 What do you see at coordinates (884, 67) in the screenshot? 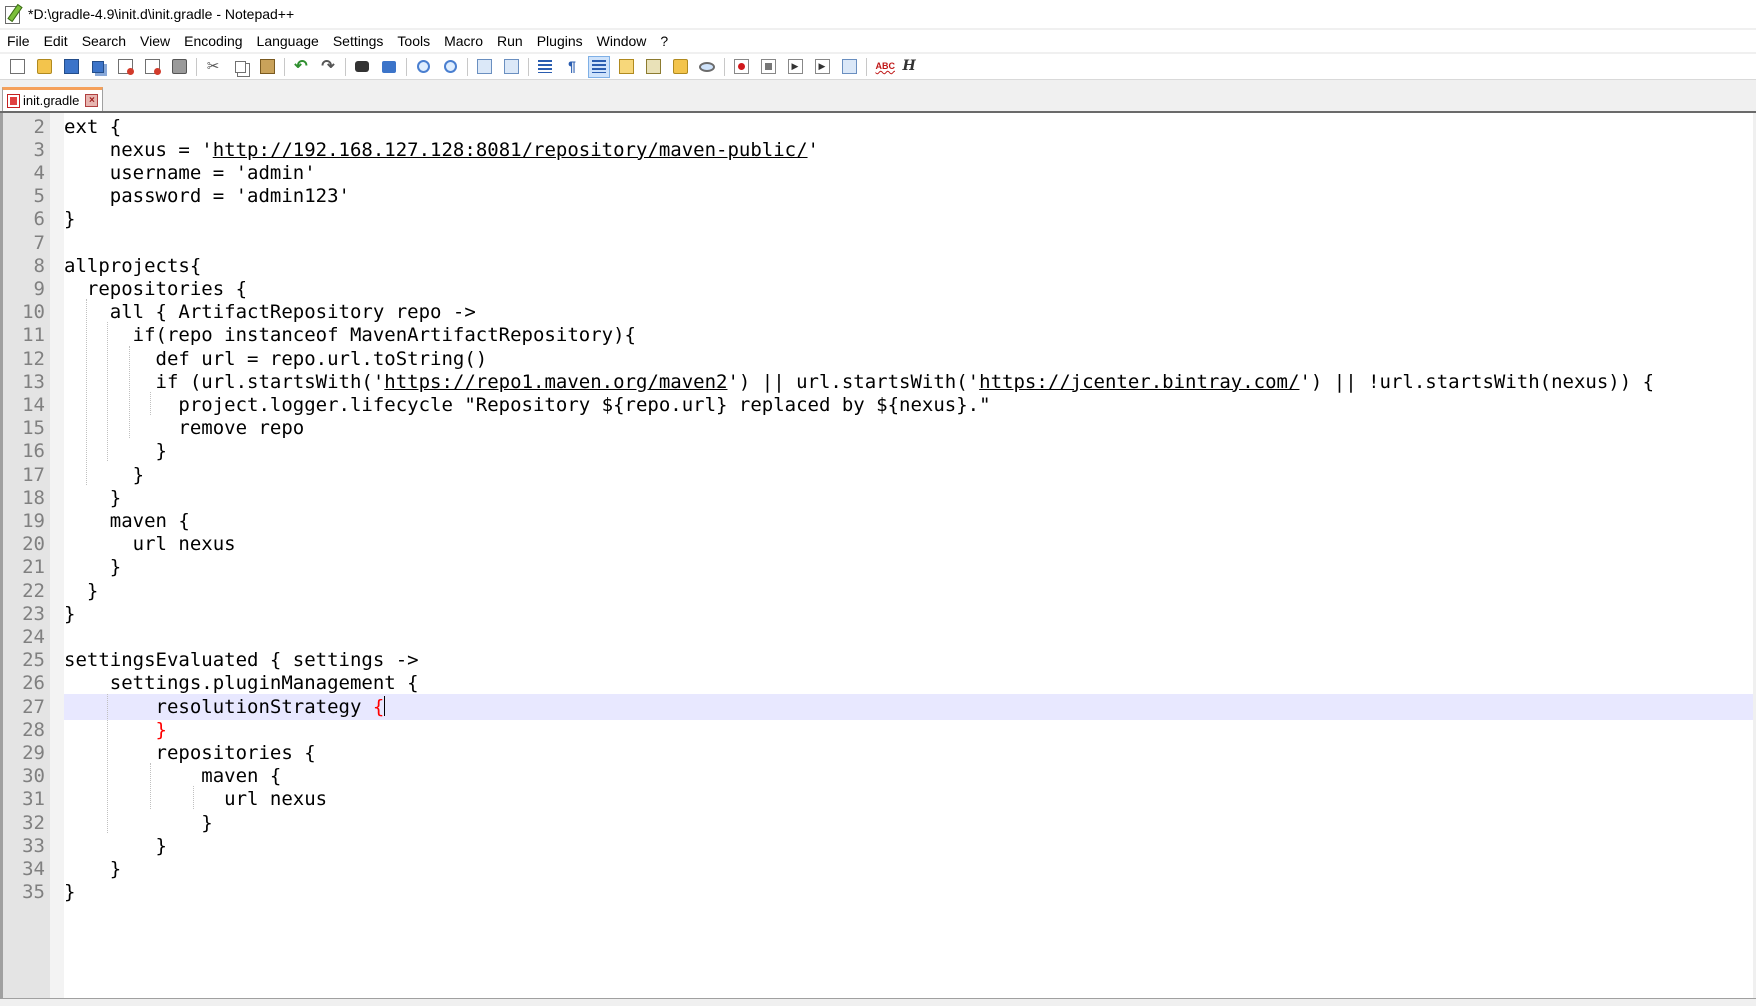
I see `spell-check-button: ABC` at bounding box center [884, 67].